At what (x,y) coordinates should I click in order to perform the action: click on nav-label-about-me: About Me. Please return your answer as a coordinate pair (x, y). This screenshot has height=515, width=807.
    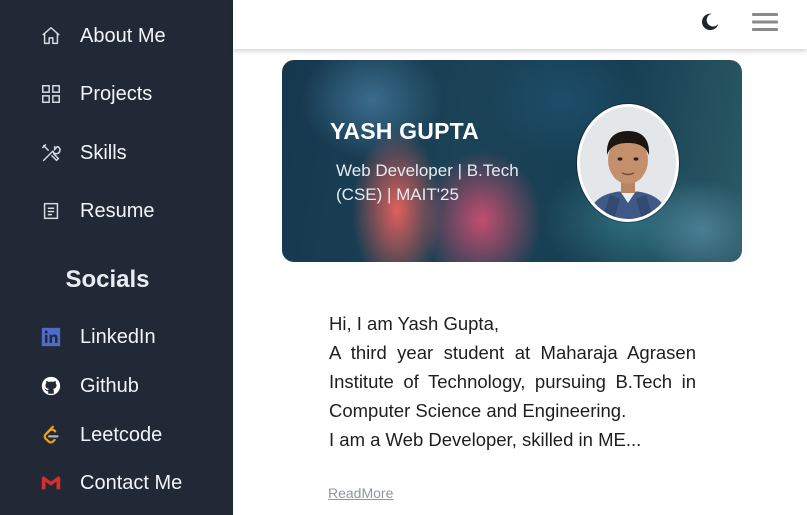
    Looking at the image, I should click on (123, 35).